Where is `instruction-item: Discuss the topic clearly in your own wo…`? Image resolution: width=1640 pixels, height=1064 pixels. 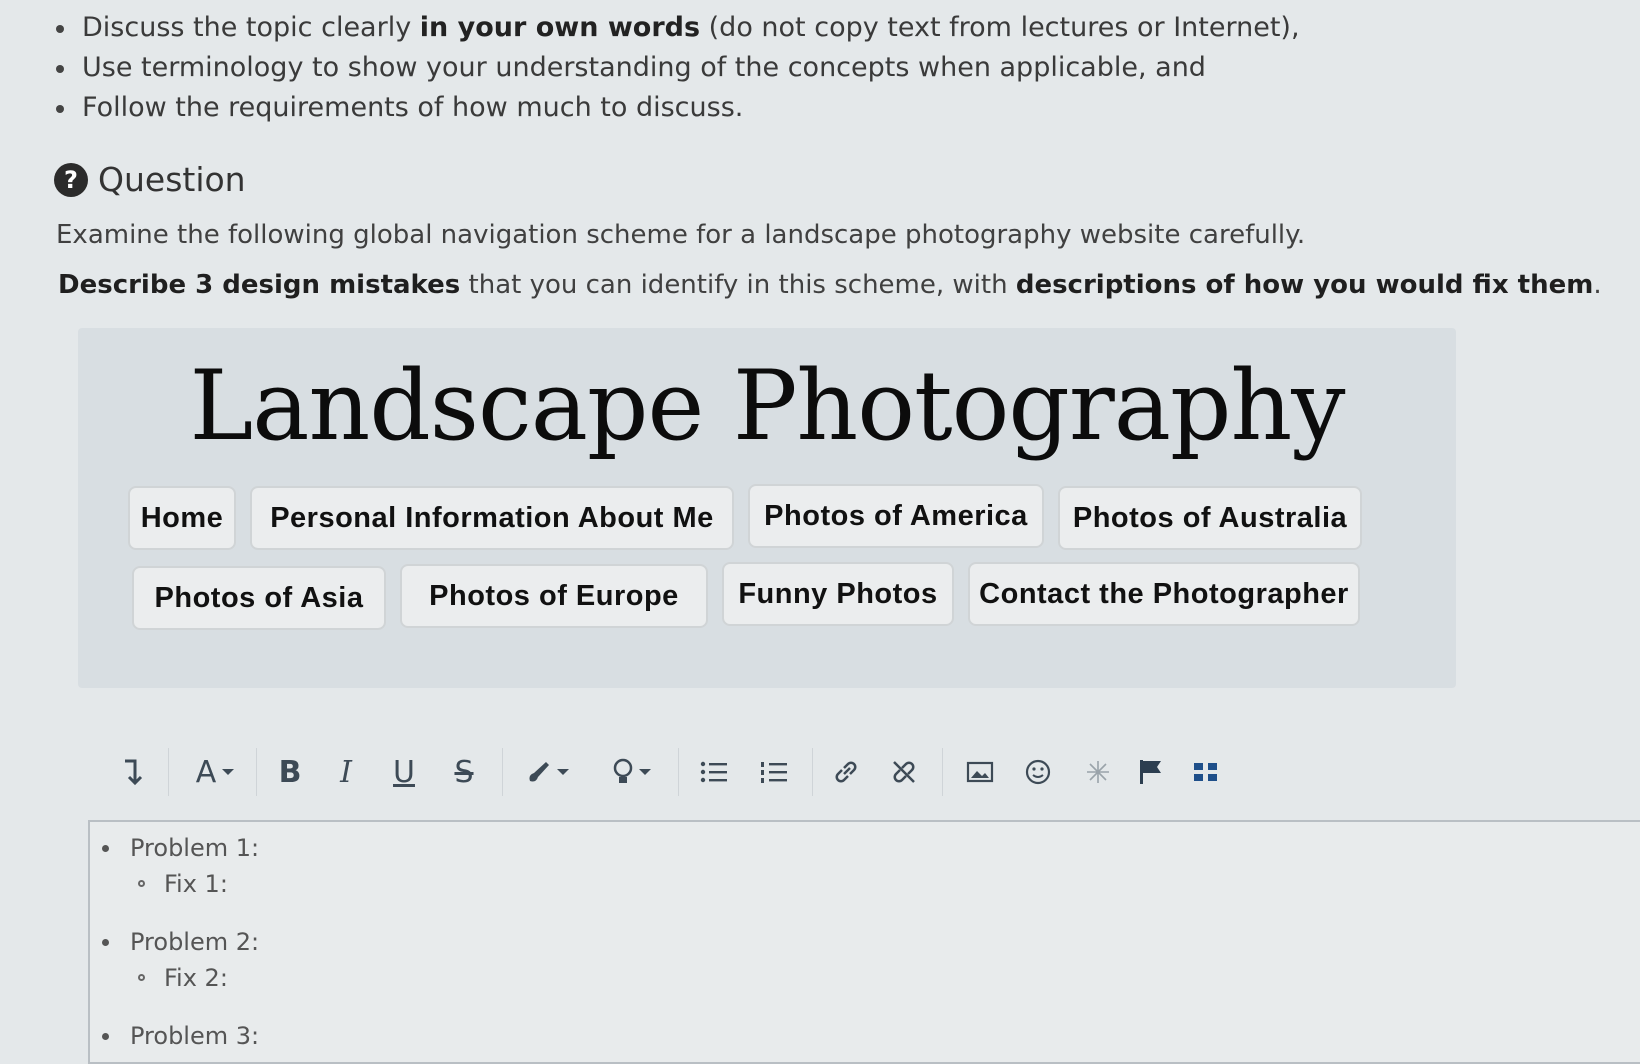 instruction-item: Discuss the topic clearly in your own wo… is located at coordinates (678, 28).